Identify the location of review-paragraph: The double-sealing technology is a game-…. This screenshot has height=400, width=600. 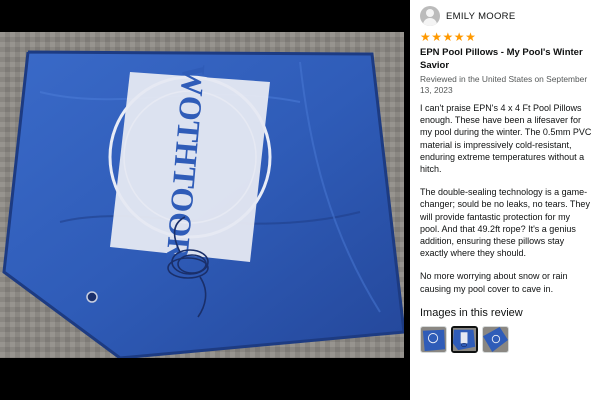
(505, 223).